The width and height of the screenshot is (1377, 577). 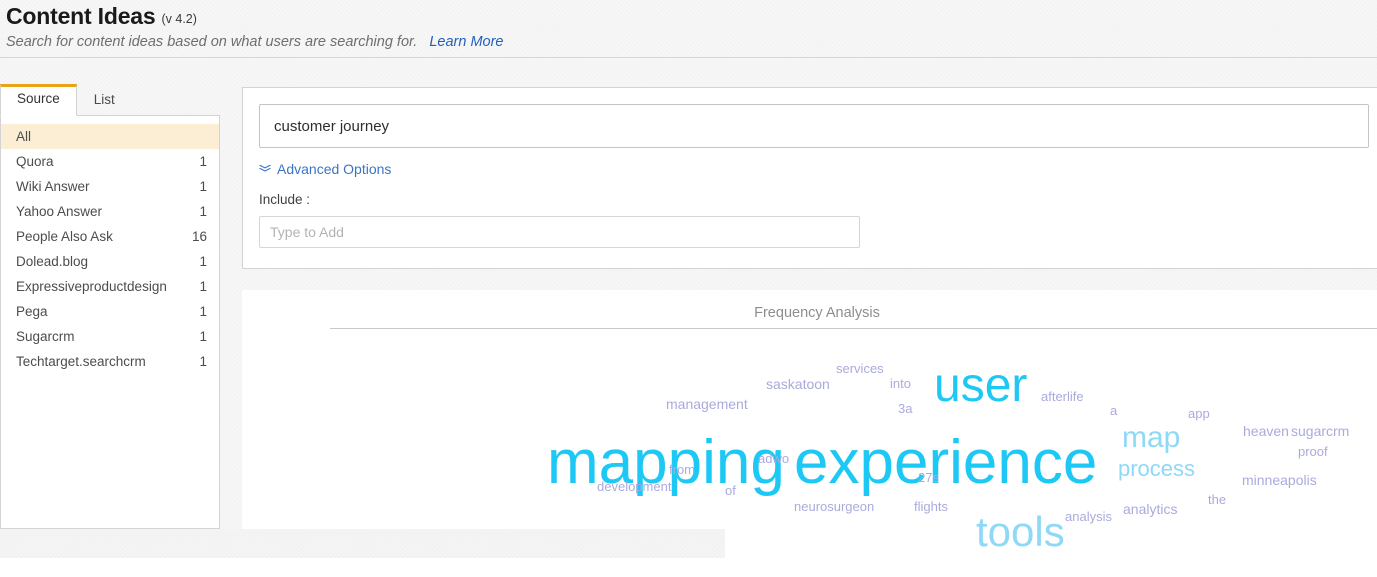 I want to click on source-item-label: People Also Ask, so click(x=64, y=236).